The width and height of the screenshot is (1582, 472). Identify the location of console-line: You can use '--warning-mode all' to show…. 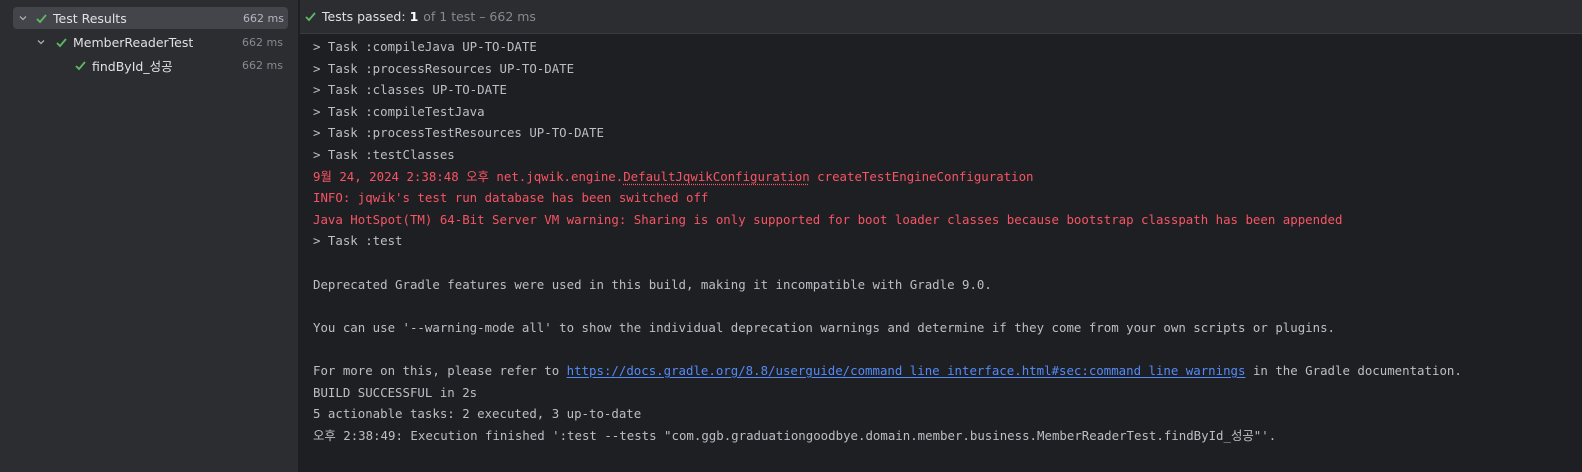
(824, 327).